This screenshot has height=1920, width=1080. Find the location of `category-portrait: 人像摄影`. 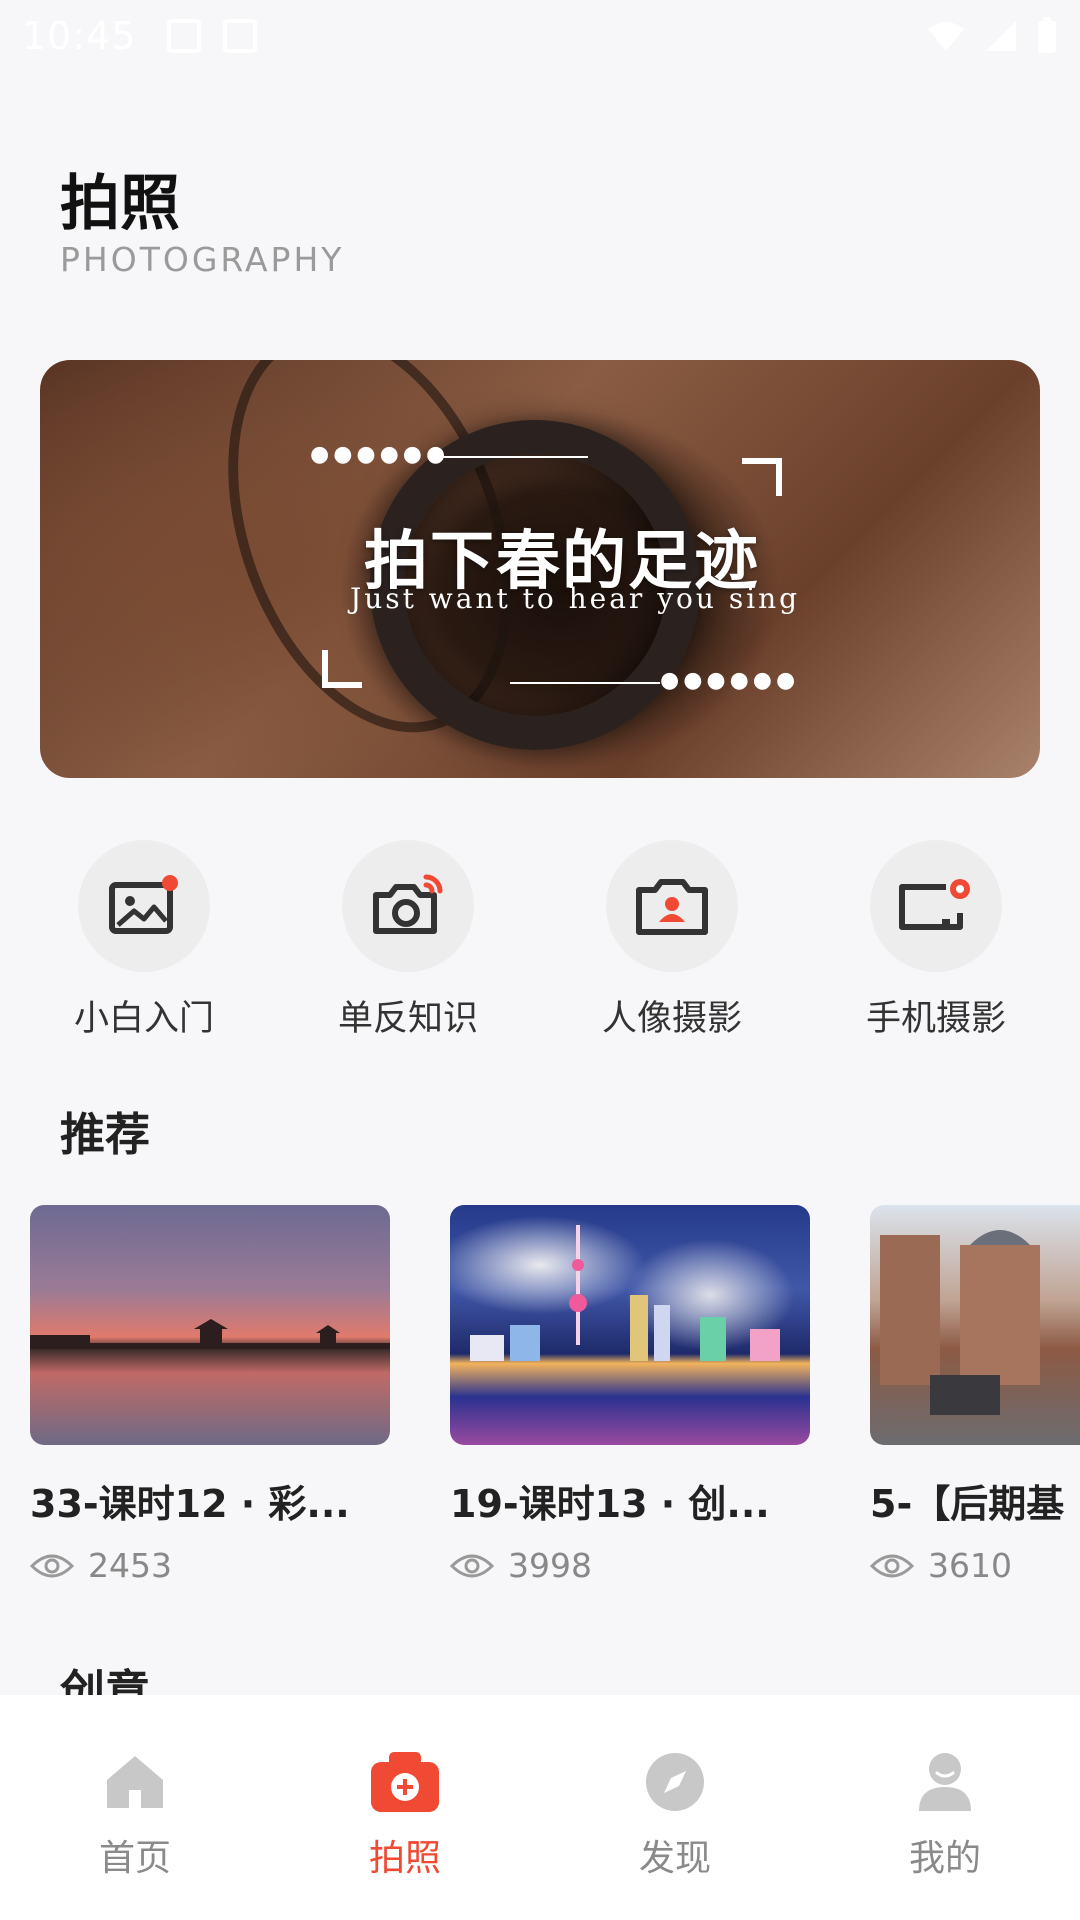

category-portrait: 人像摄影 is located at coordinates (672, 940).